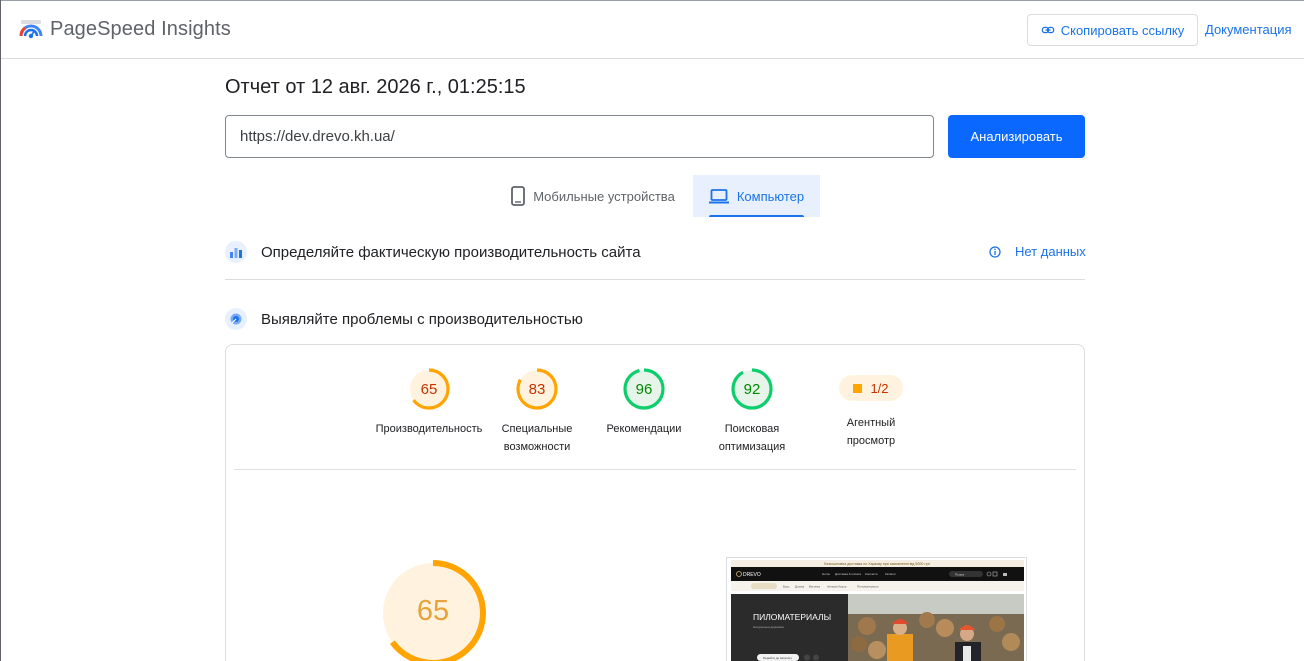 The image size is (1304, 661). I want to click on gauge-agent-view: 1/2 Агентный просмотр, so click(871, 408).